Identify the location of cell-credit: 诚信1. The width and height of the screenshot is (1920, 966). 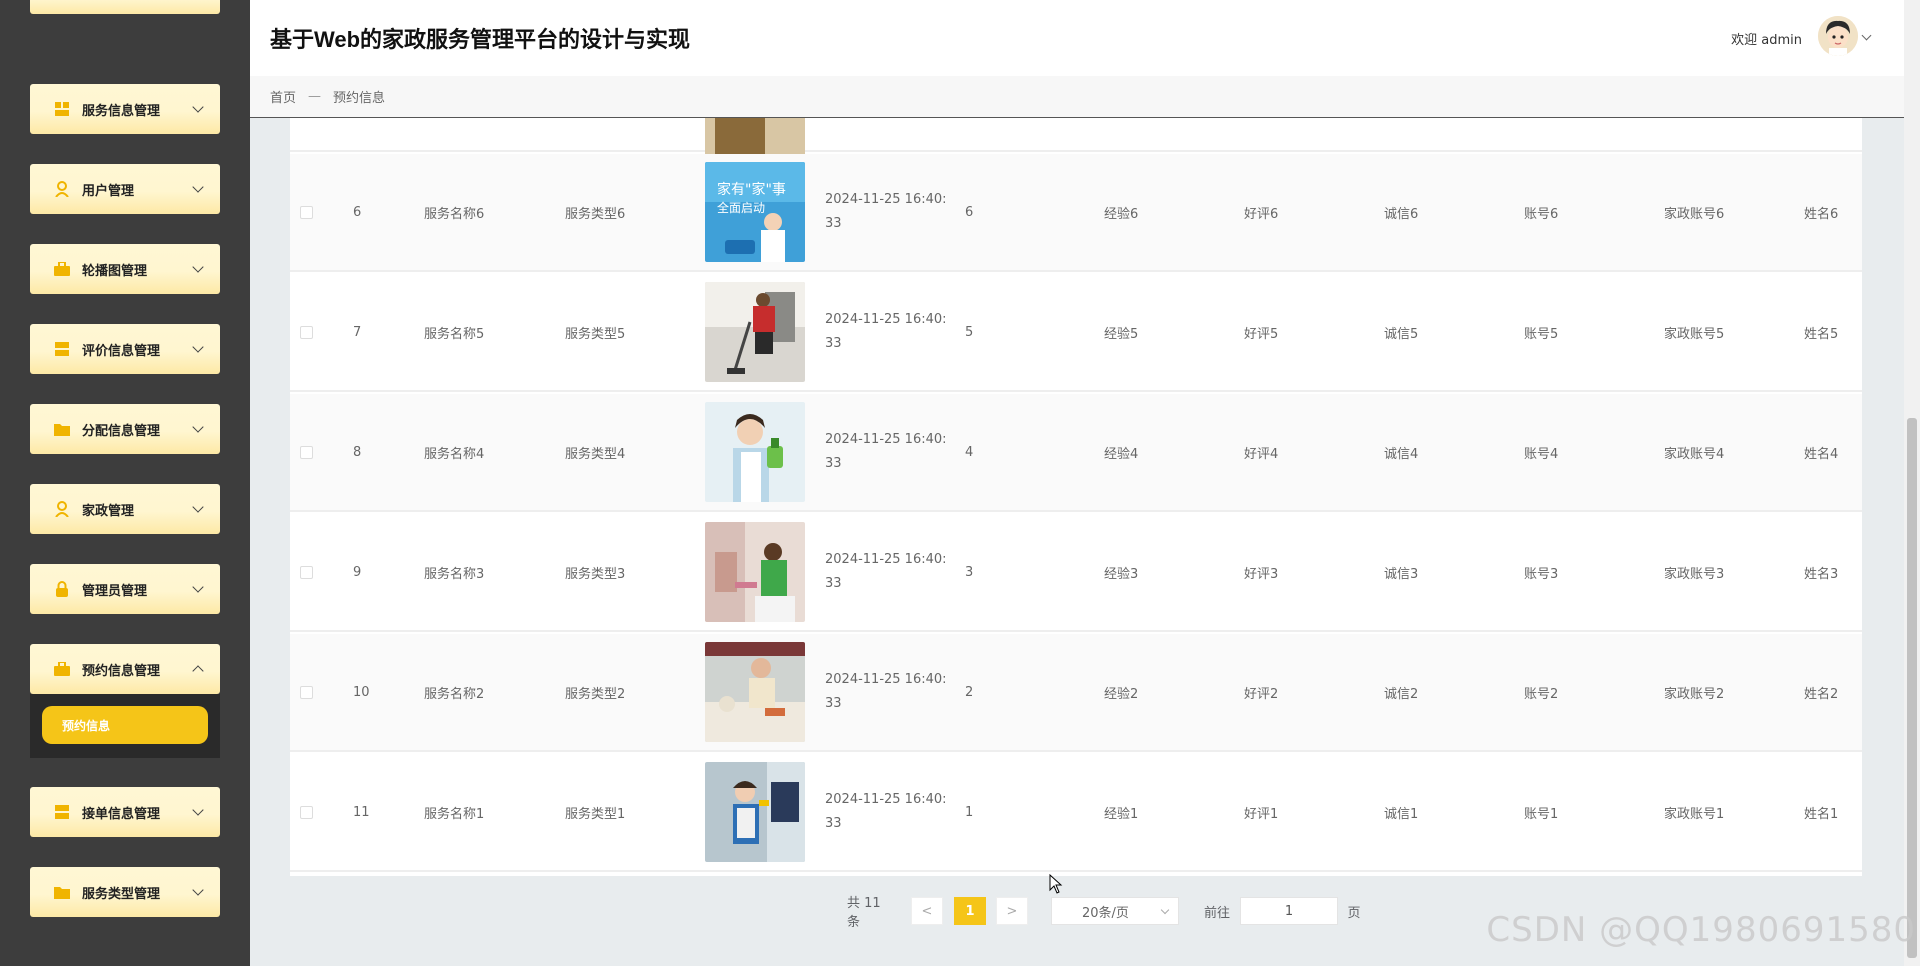
(1401, 814).